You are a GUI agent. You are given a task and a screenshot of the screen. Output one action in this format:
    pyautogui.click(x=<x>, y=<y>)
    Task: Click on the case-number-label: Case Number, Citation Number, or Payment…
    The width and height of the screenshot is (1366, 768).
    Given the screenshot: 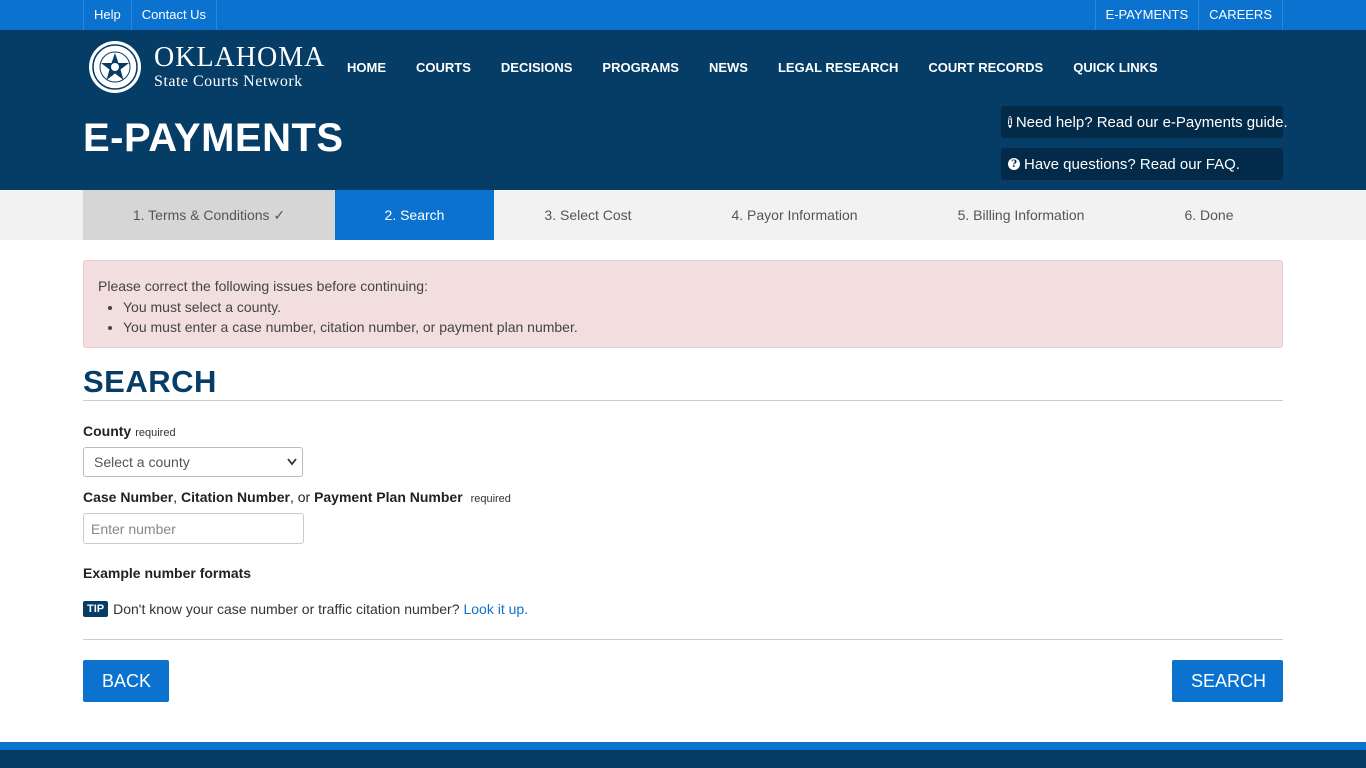 What is the action you would take?
    pyautogui.click(x=297, y=497)
    